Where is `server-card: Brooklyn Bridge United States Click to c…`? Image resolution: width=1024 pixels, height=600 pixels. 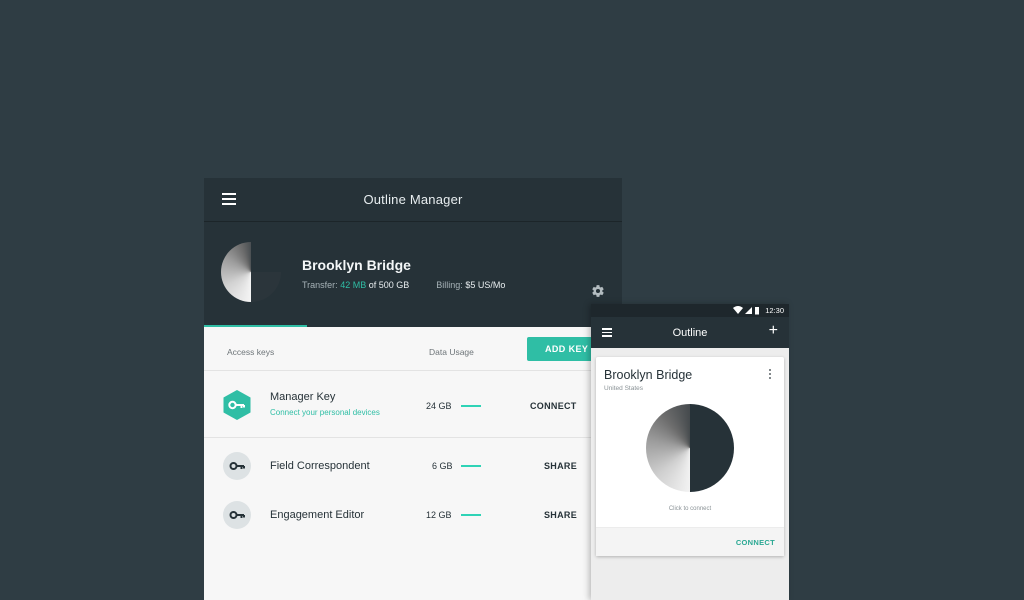 server-card: Brooklyn Bridge United States Click to c… is located at coordinates (690, 456).